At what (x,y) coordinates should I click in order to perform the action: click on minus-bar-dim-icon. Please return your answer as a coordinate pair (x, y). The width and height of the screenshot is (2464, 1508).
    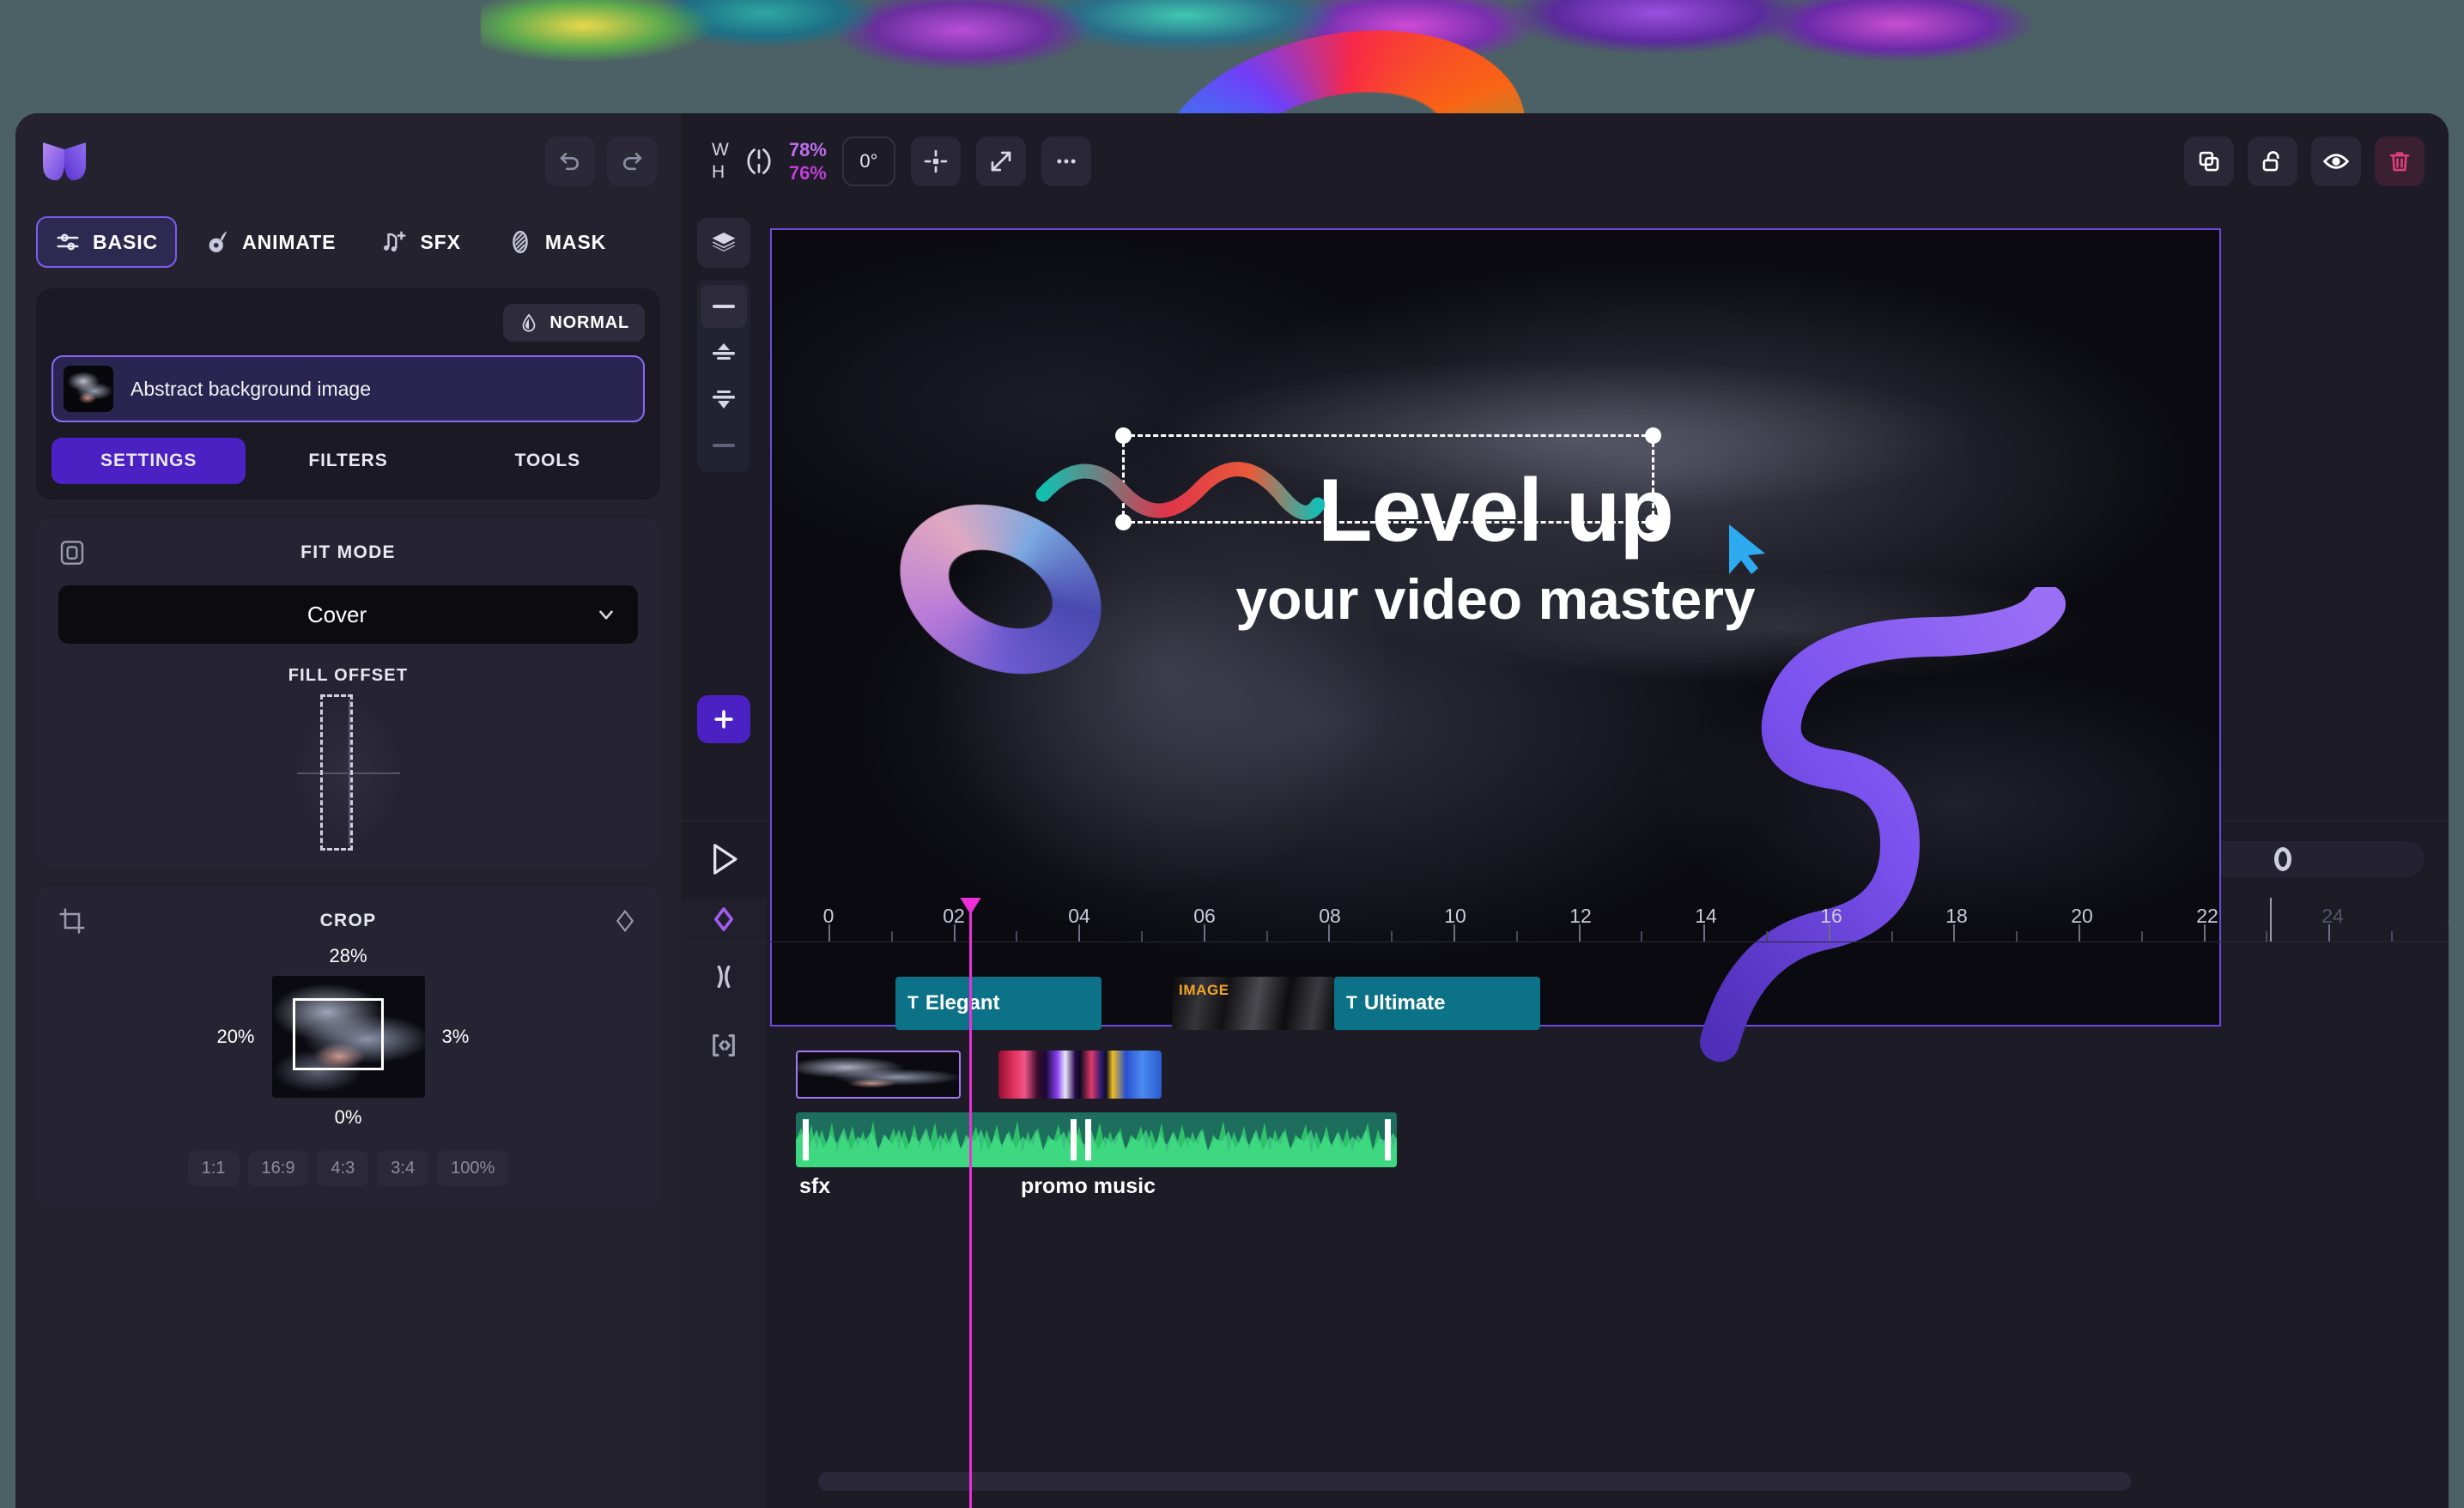
    Looking at the image, I should click on (724, 446).